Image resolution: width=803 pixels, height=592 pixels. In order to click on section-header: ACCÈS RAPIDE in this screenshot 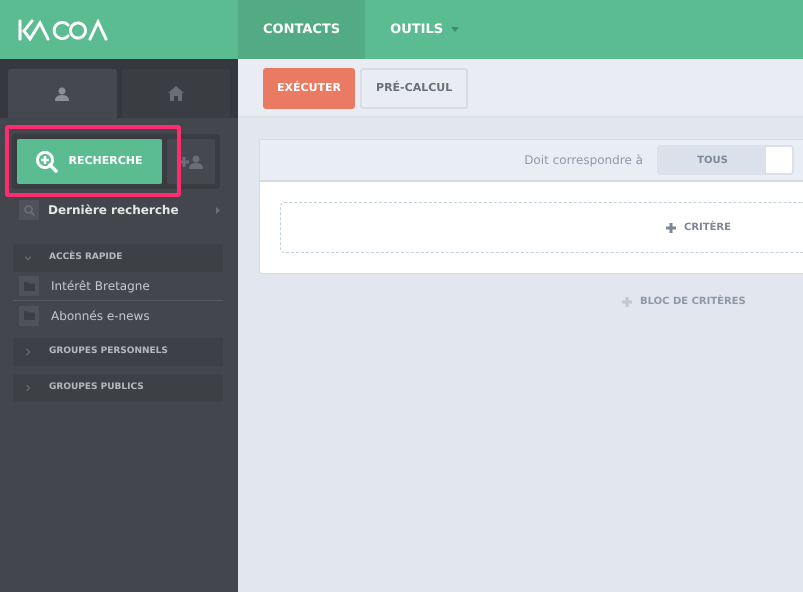, I will do `click(118, 258)`.